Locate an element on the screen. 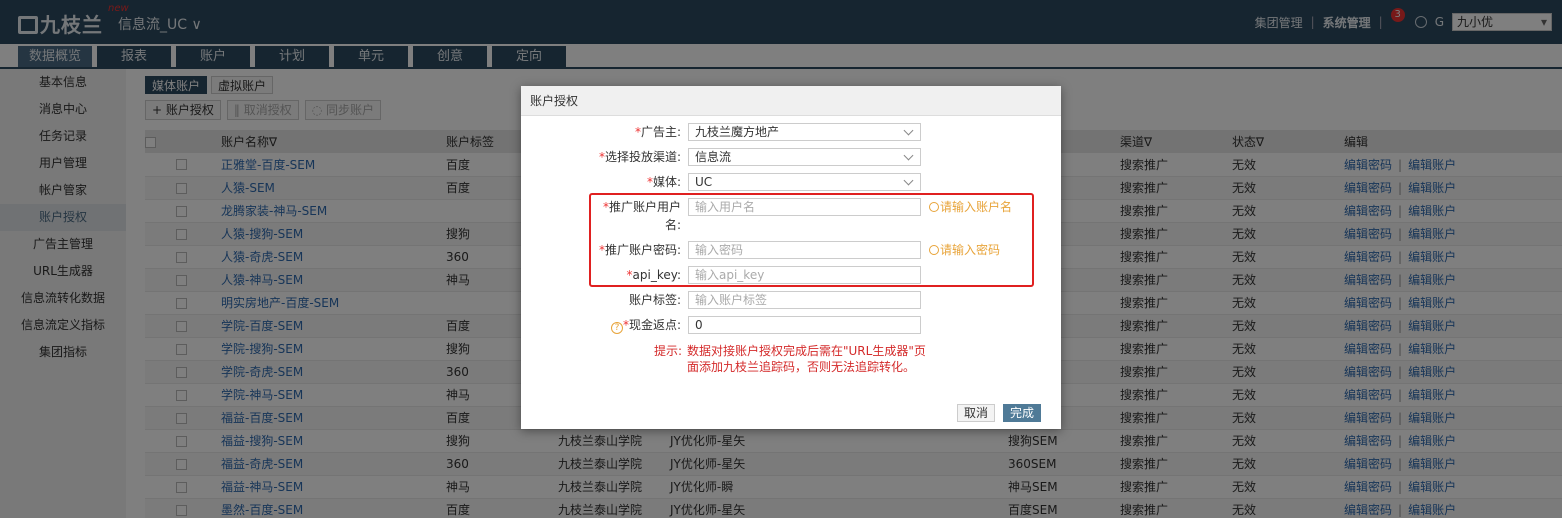 The image size is (1562, 518). channel-select: 信息流 is located at coordinates (804, 157).